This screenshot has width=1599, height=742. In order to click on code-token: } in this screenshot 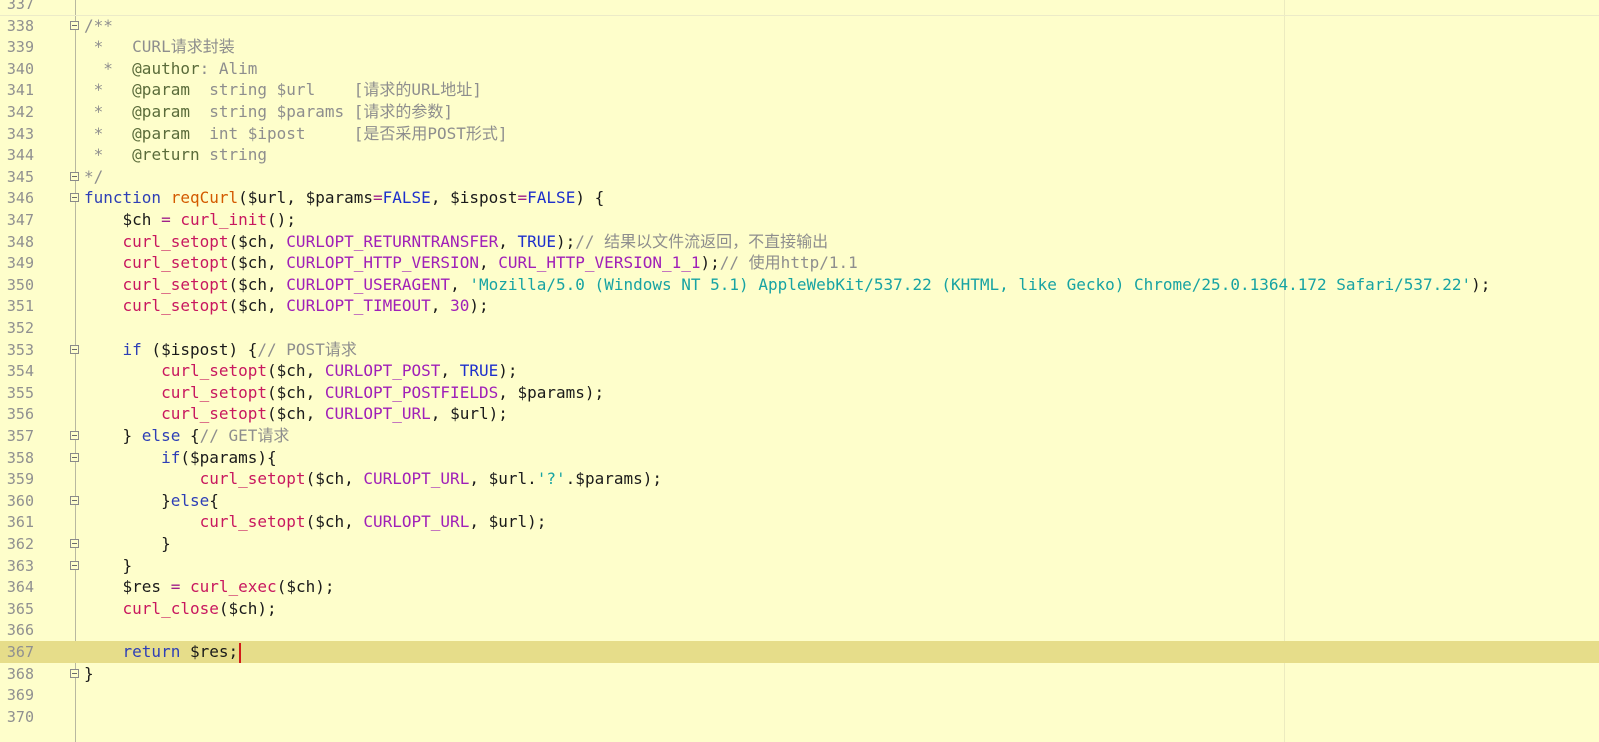, I will do `click(127, 500)`.